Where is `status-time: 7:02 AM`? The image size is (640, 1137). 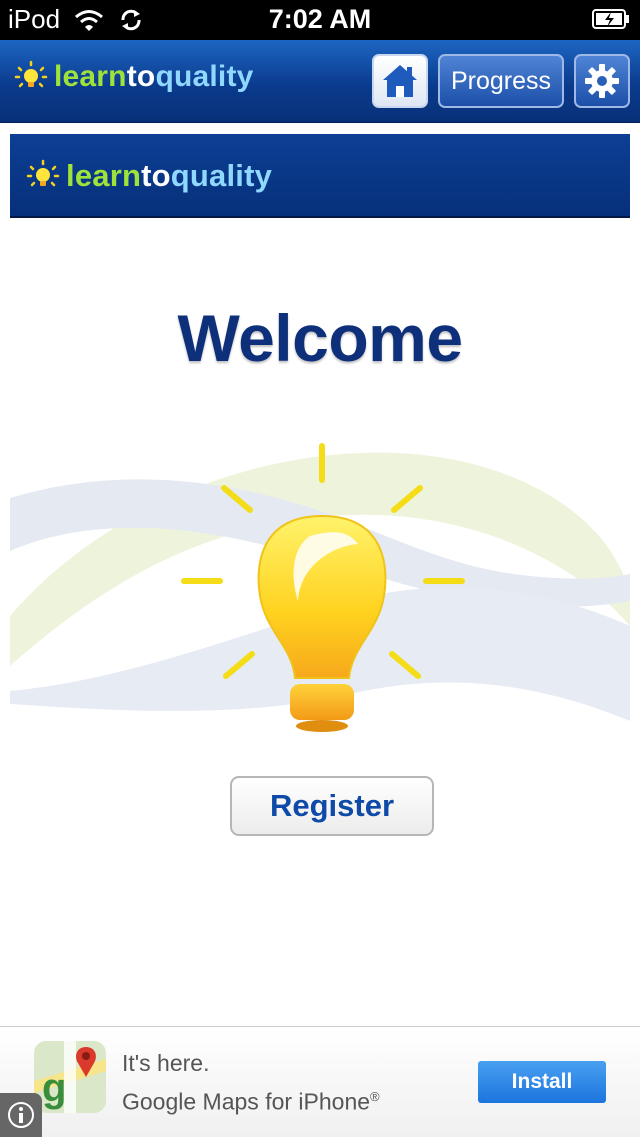 status-time: 7:02 AM is located at coordinates (320, 19).